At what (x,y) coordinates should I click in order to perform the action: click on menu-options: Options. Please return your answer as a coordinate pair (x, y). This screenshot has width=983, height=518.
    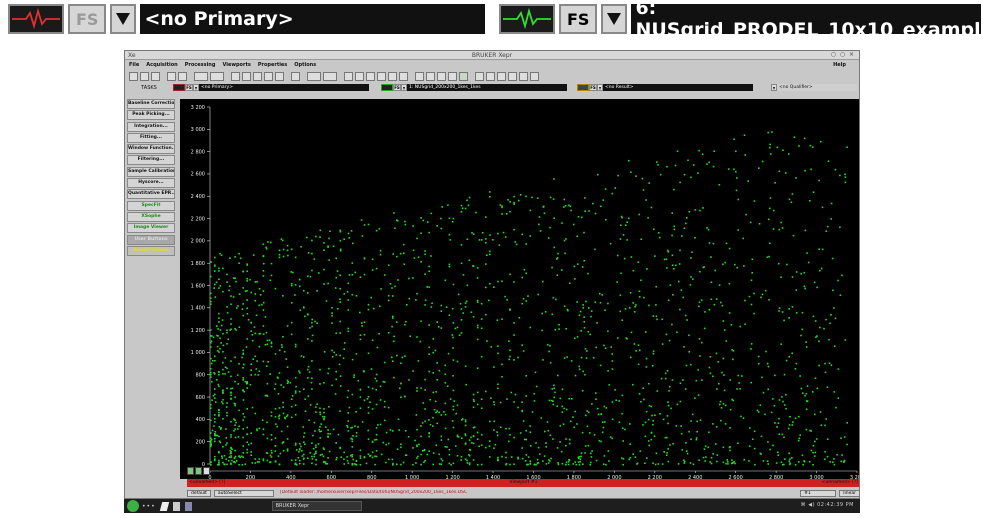
    Looking at the image, I should click on (305, 65).